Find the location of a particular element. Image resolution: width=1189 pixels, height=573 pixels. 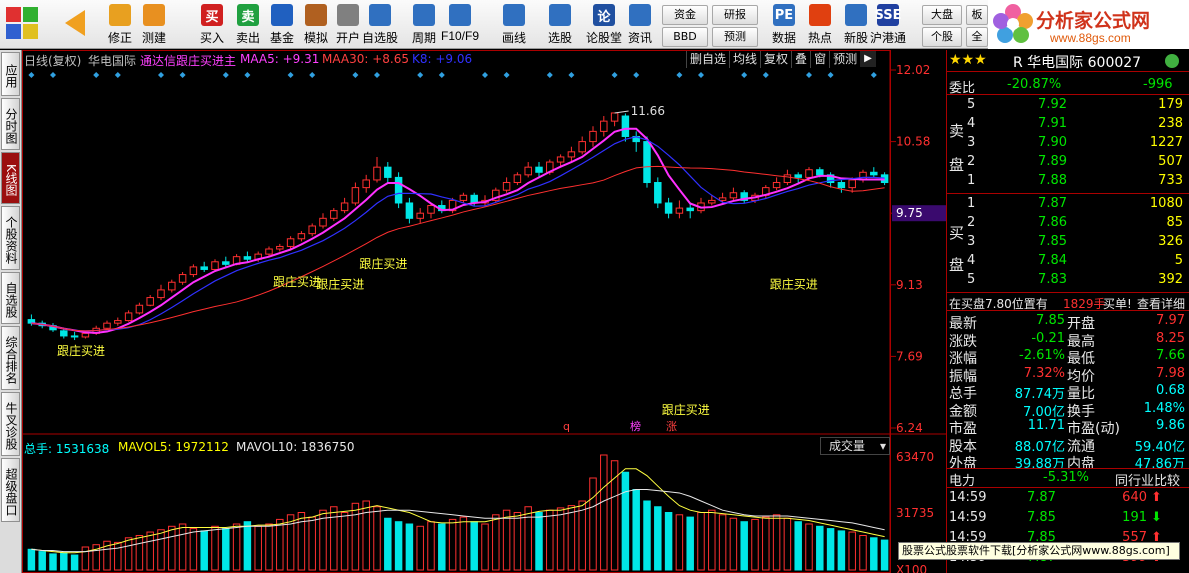

tick-time: 14:59 is located at coordinates (968, 497).